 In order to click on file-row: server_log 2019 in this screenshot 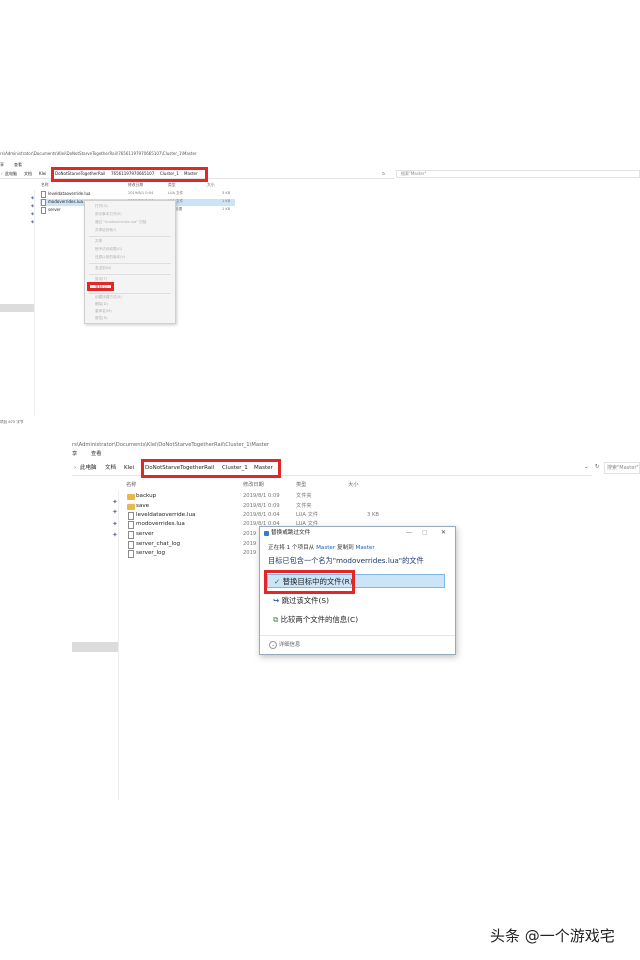, I will do `click(196, 554)`.